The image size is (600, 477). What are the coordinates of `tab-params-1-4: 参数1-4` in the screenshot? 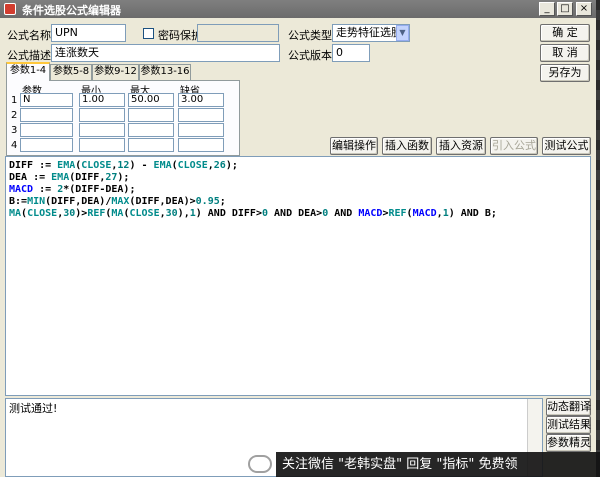 It's located at (28, 71).